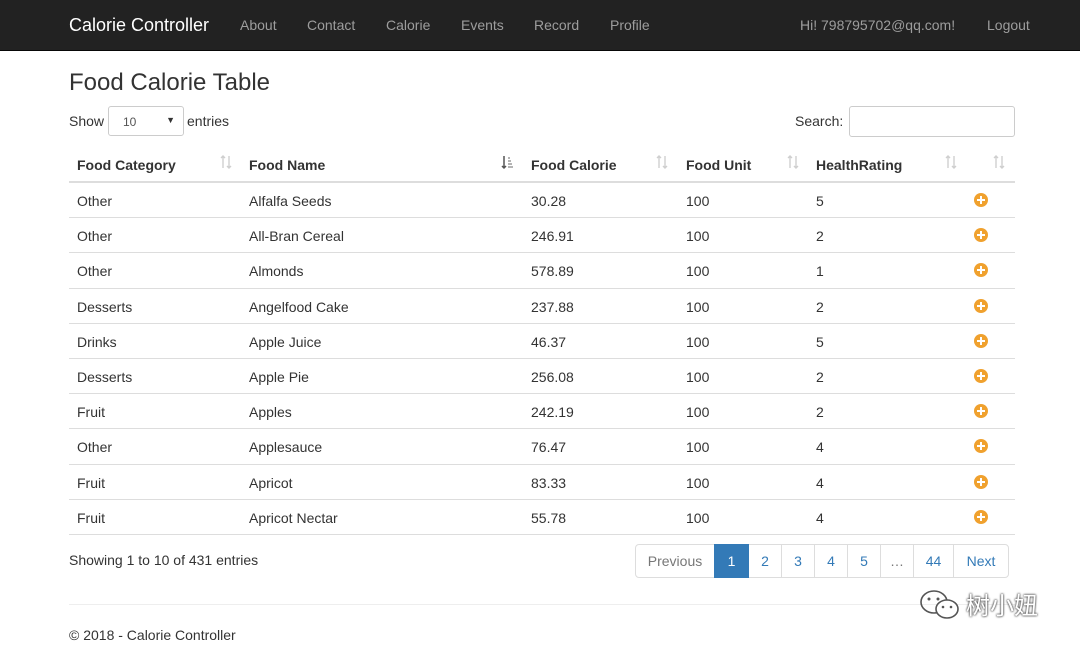 This screenshot has width=1080, height=653. What do you see at coordinates (276, 271) in the screenshot?
I see `cell-food-name: Almonds` at bounding box center [276, 271].